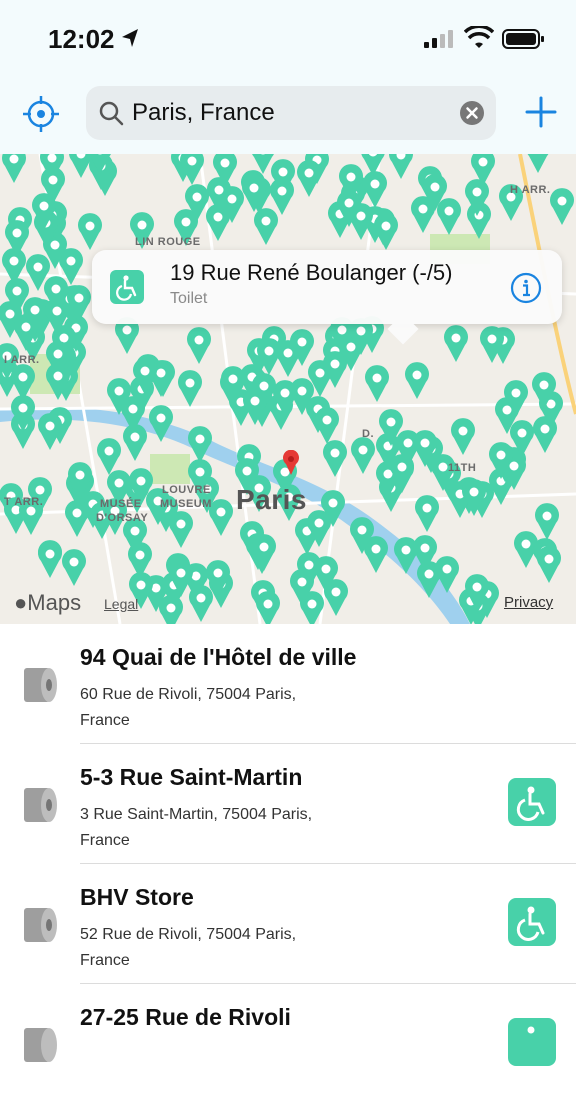 The image size is (576, 1104). Describe the element at coordinates (479, 37) in the screenshot. I see `wifi-icon` at that location.